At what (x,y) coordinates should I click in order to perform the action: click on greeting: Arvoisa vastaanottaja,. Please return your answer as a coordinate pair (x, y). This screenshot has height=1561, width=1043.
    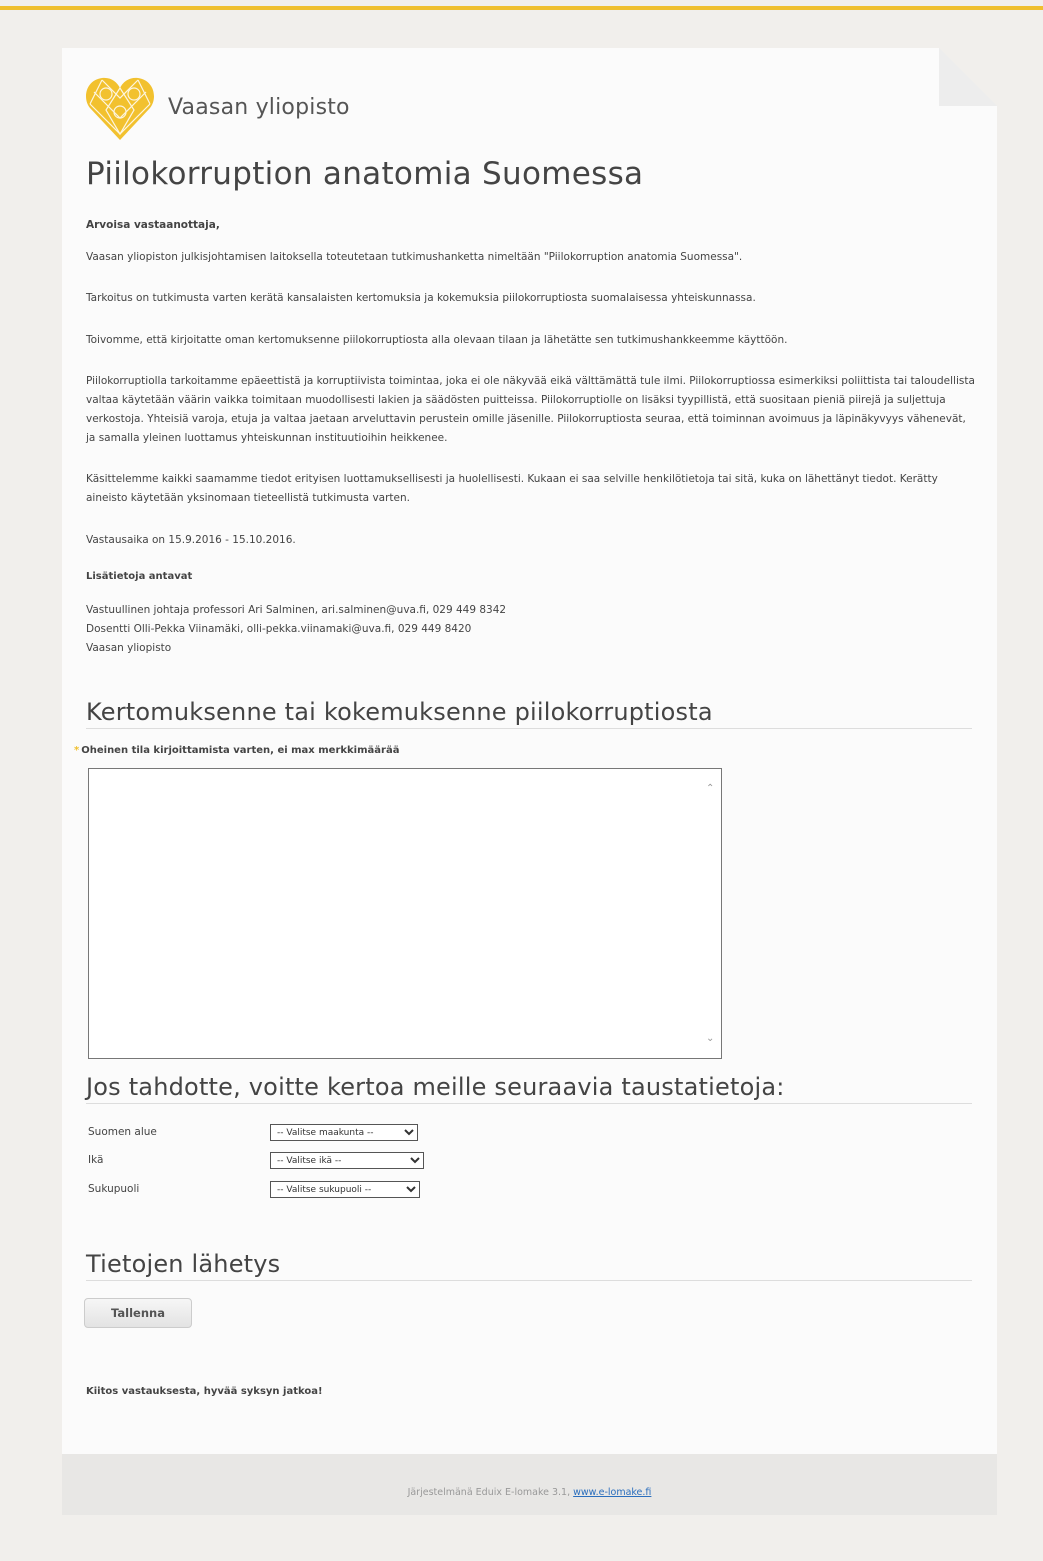
    Looking at the image, I should click on (153, 225).